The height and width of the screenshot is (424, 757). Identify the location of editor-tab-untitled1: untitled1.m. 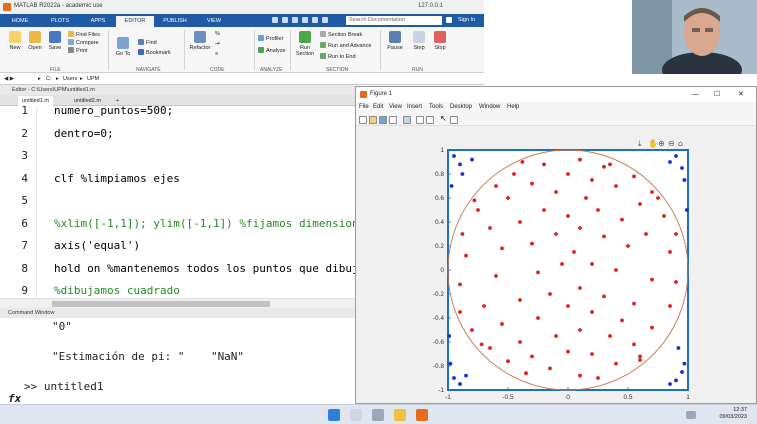
(35, 101).